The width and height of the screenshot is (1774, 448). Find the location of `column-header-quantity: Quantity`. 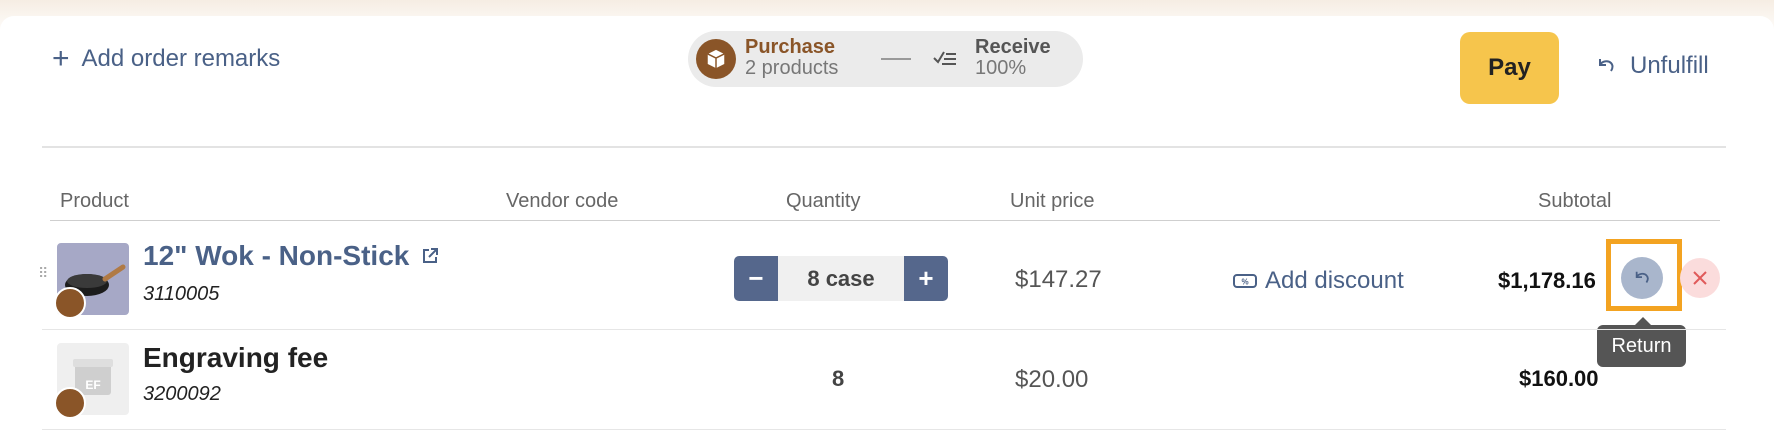

column-header-quantity: Quantity is located at coordinates (823, 201).